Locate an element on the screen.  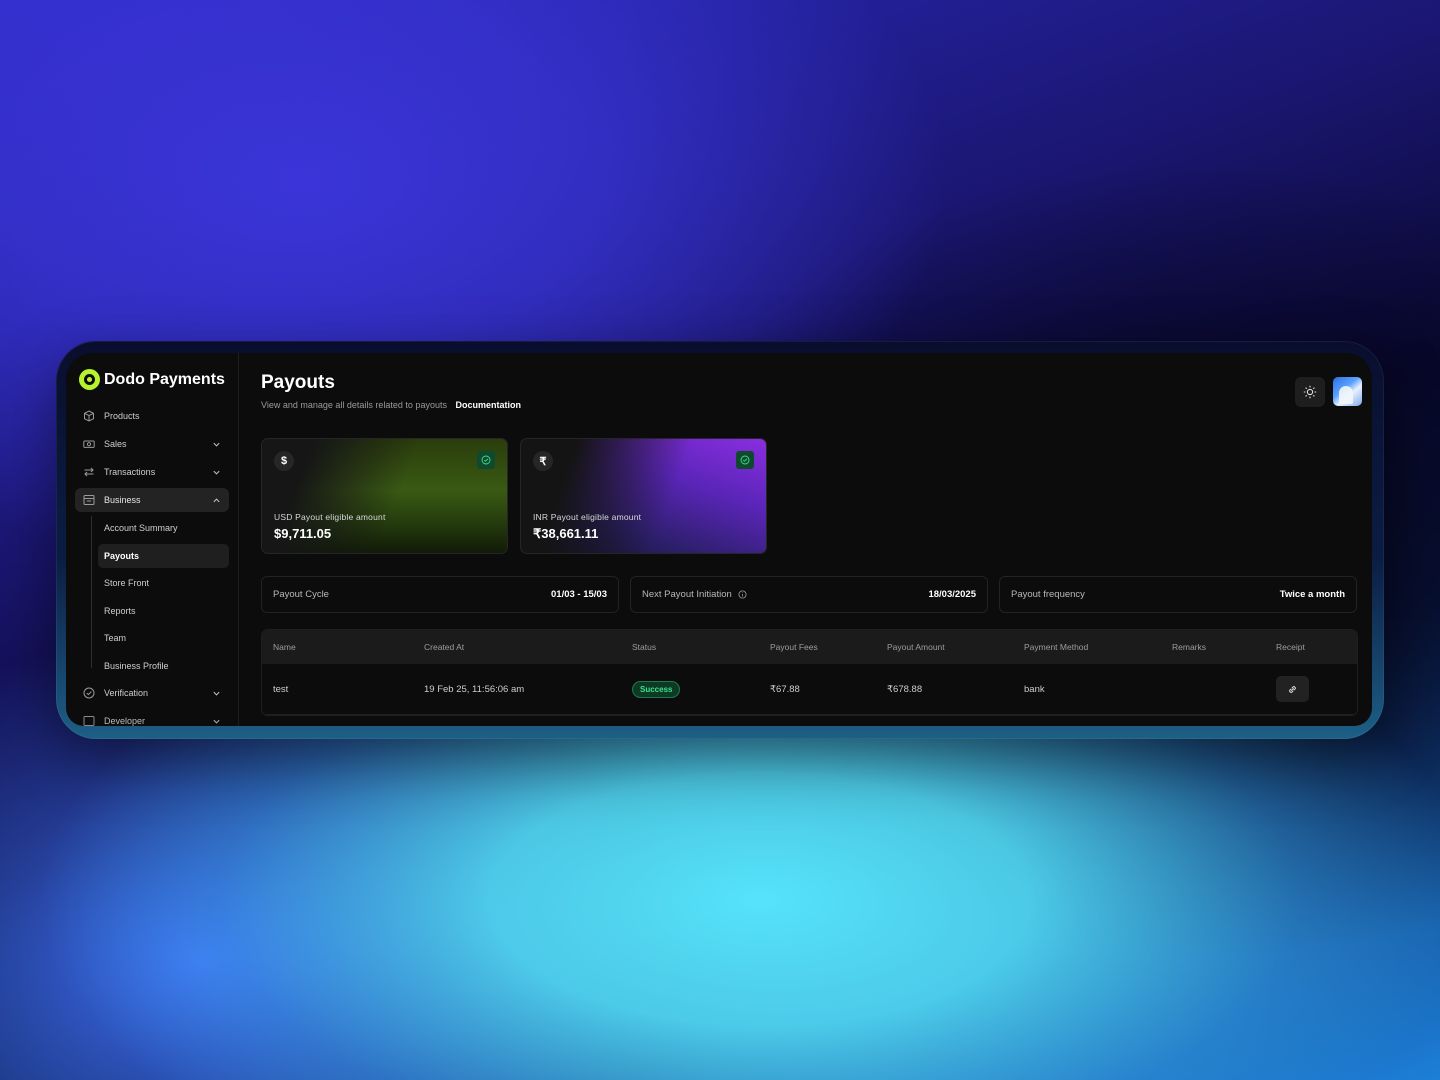
next-payout-box: Next Payout Initiation 18/03/2025 is located at coordinates (809, 594).